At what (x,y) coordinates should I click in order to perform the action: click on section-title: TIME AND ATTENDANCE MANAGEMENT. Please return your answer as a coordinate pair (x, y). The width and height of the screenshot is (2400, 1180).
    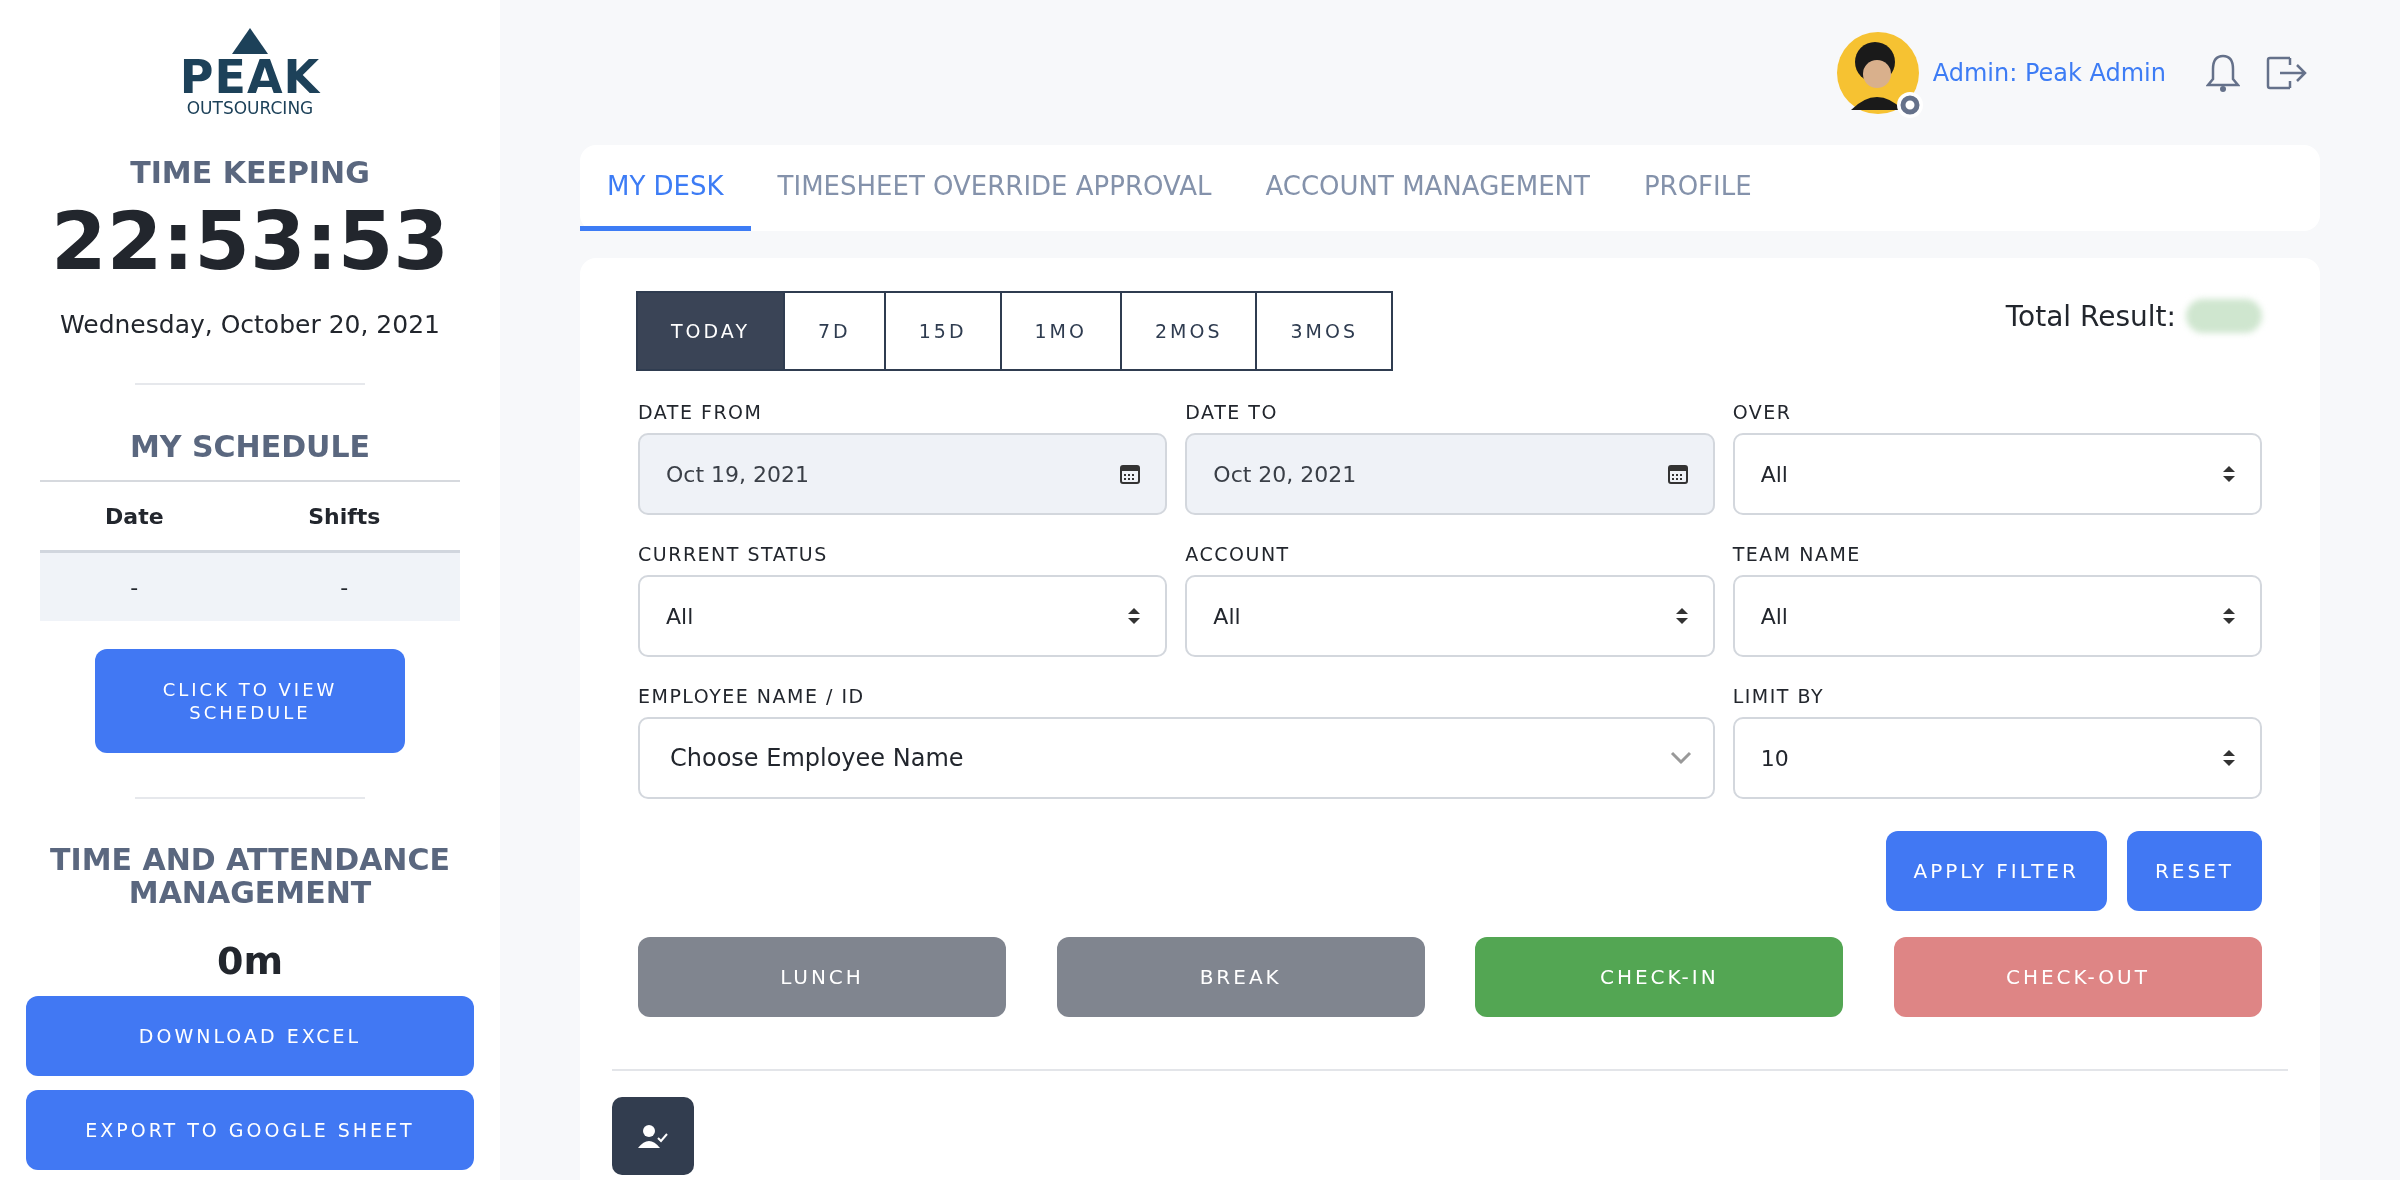
    Looking at the image, I should click on (250, 876).